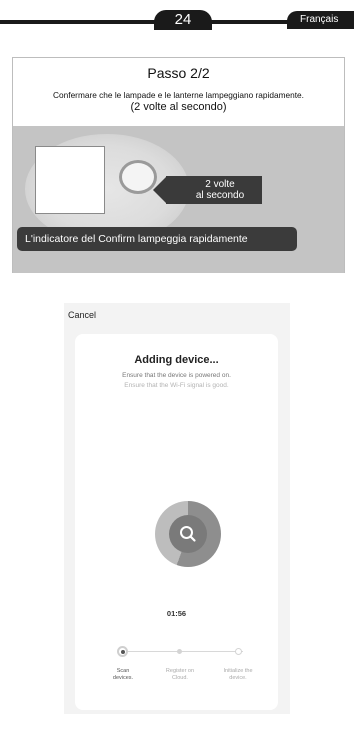 The image size is (354, 746). Describe the element at coordinates (238, 677) in the screenshot. I see `step-label-line: device.` at that location.